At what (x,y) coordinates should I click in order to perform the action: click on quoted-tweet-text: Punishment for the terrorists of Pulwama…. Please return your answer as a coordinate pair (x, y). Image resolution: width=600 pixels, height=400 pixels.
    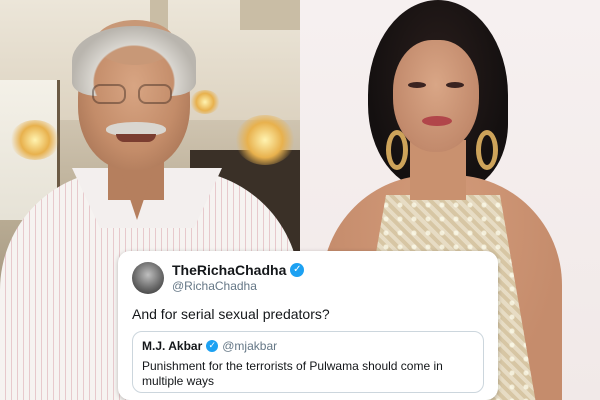
    Looking at the image, I should click on (292, 373).